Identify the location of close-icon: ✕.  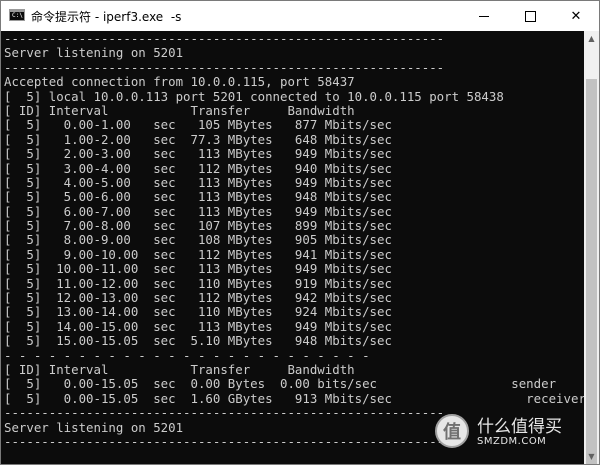
(576, 16).